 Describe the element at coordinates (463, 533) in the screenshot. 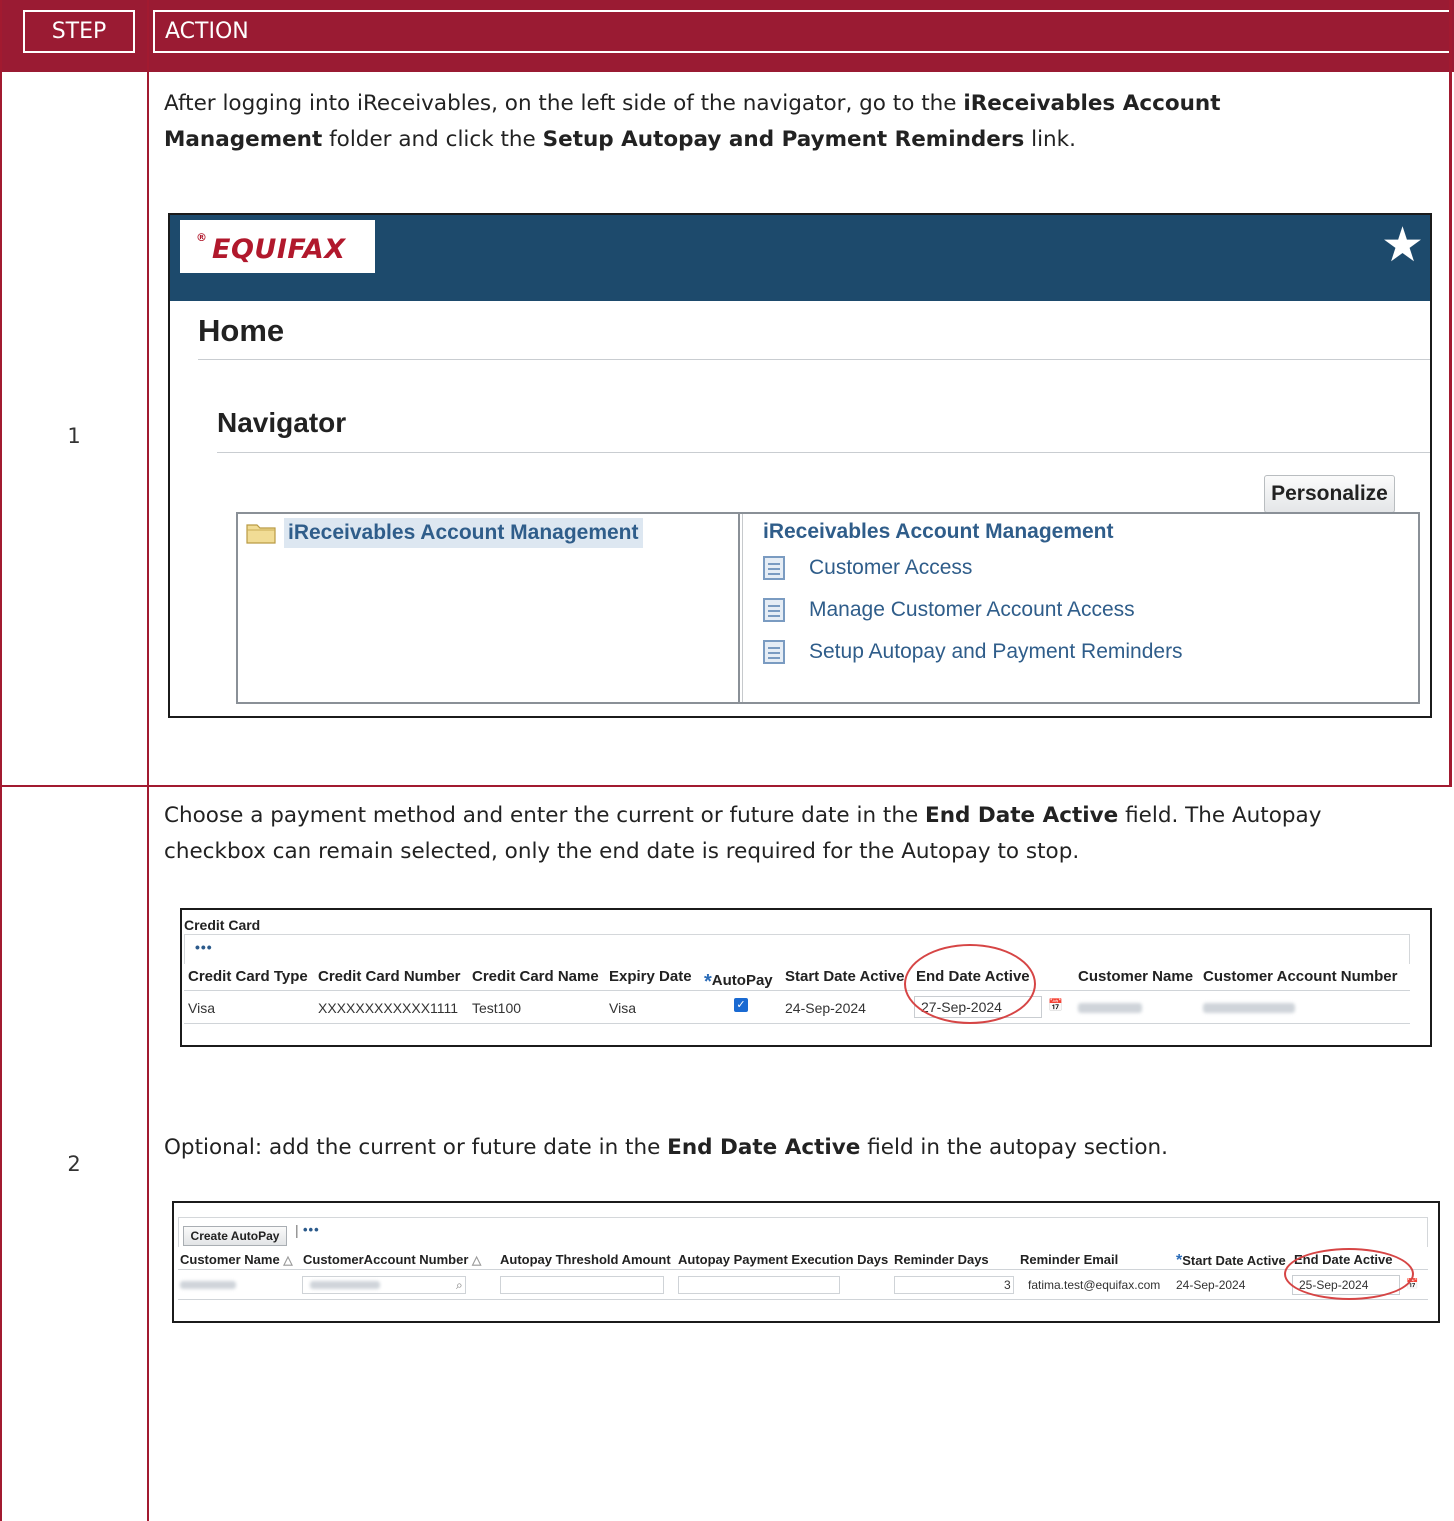

I see `folder-ireceivables-account-management: iReceivables Account Management` at that location.